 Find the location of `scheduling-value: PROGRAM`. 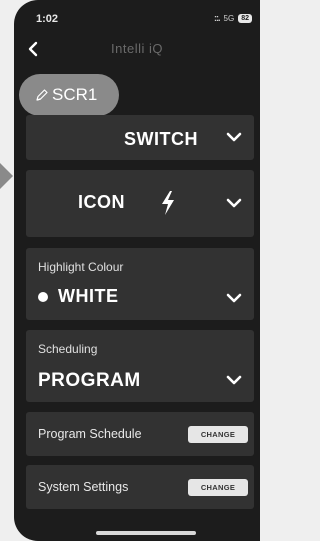

scheduling-value: PROGRAM is located at coordinates (89, 380).